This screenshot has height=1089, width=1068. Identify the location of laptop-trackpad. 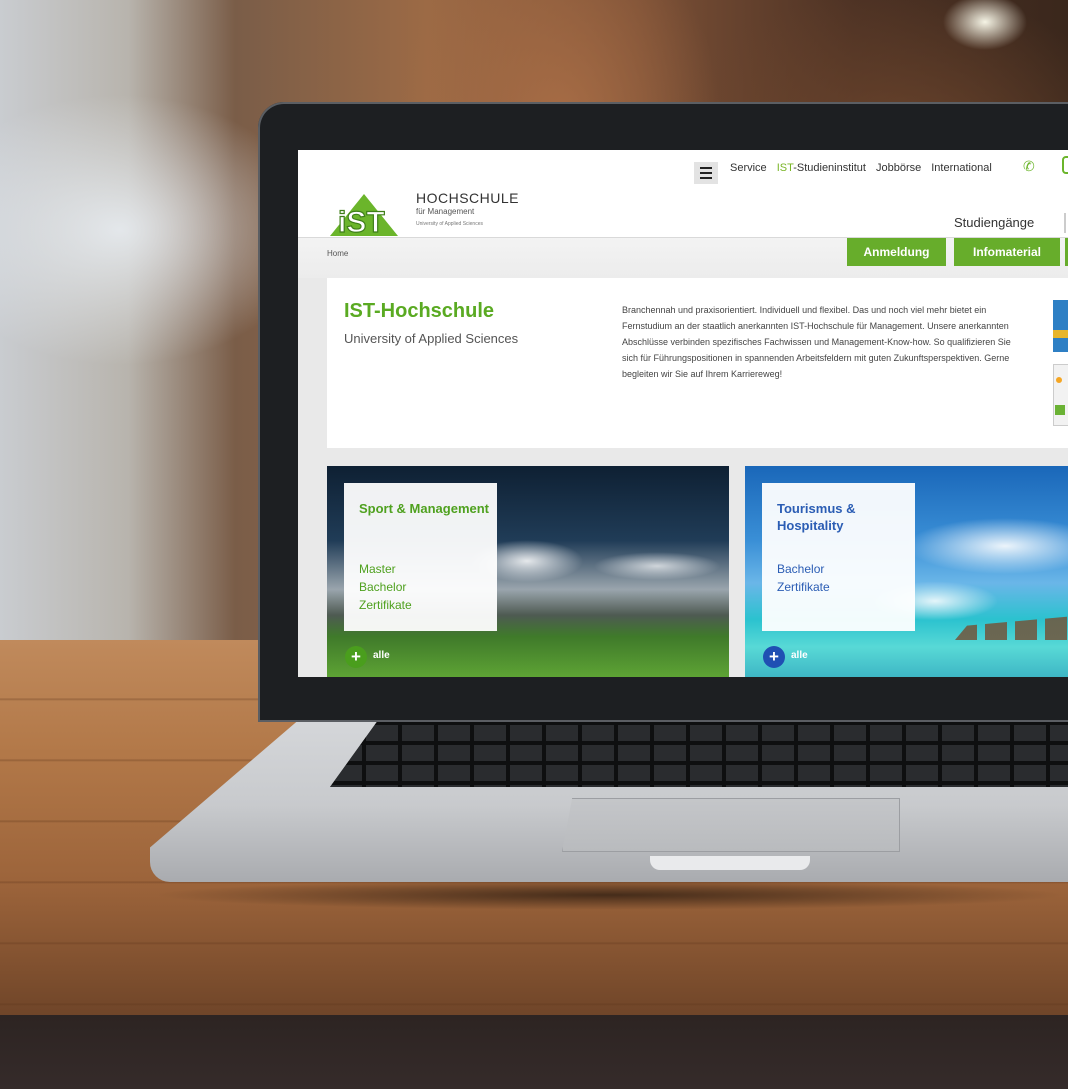
(731, 825).